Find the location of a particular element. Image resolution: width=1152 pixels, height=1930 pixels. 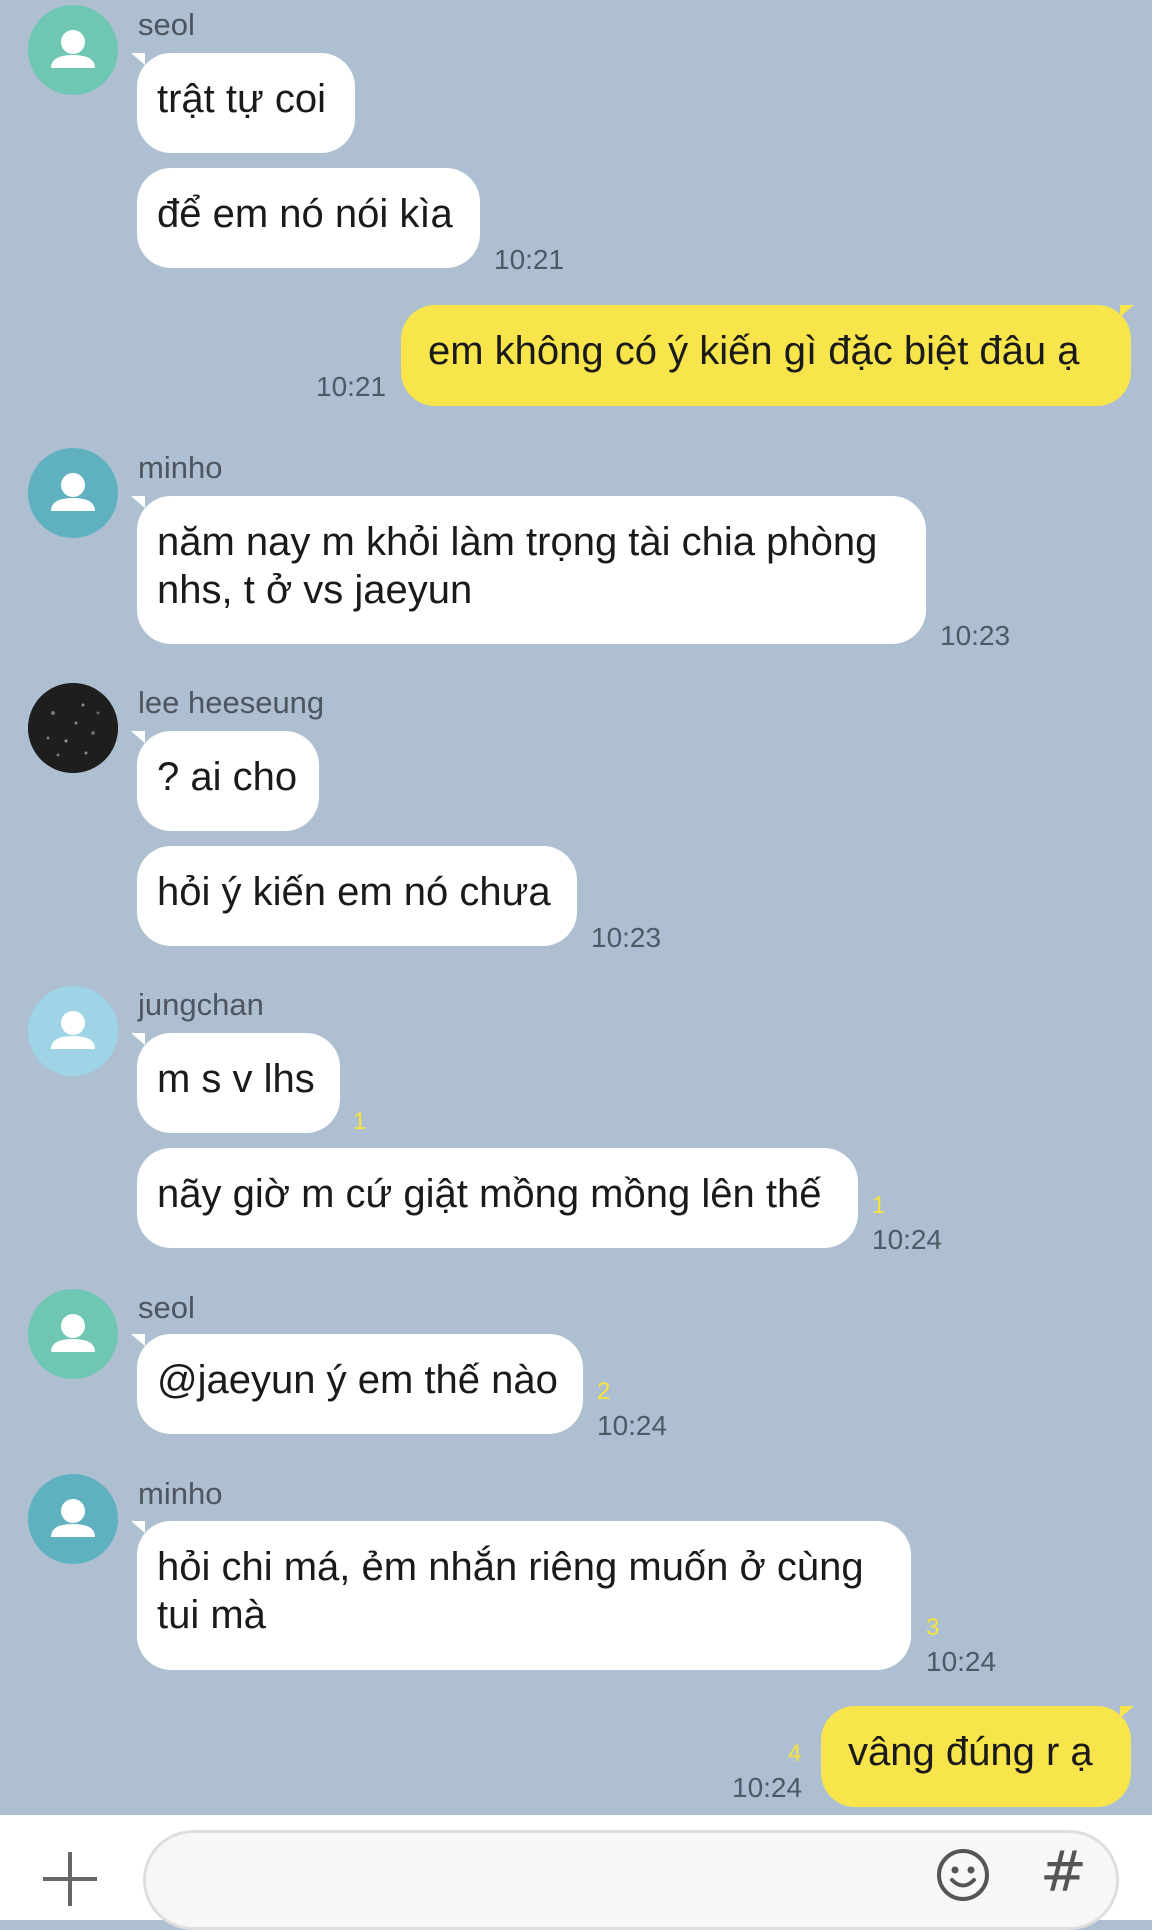

message-bubble: m s v lhs is located at coordinates (238, 1083).